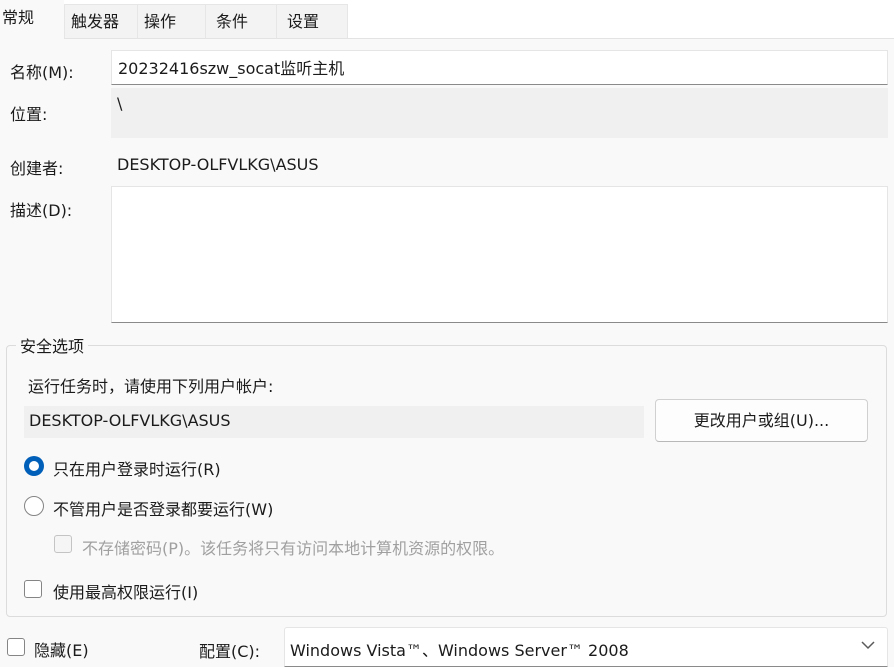 This screenshot has width=894, height=667. Describe the element at coordinates (171, 21) in the screenshot. I see `tab-actions: 操作` at that location.